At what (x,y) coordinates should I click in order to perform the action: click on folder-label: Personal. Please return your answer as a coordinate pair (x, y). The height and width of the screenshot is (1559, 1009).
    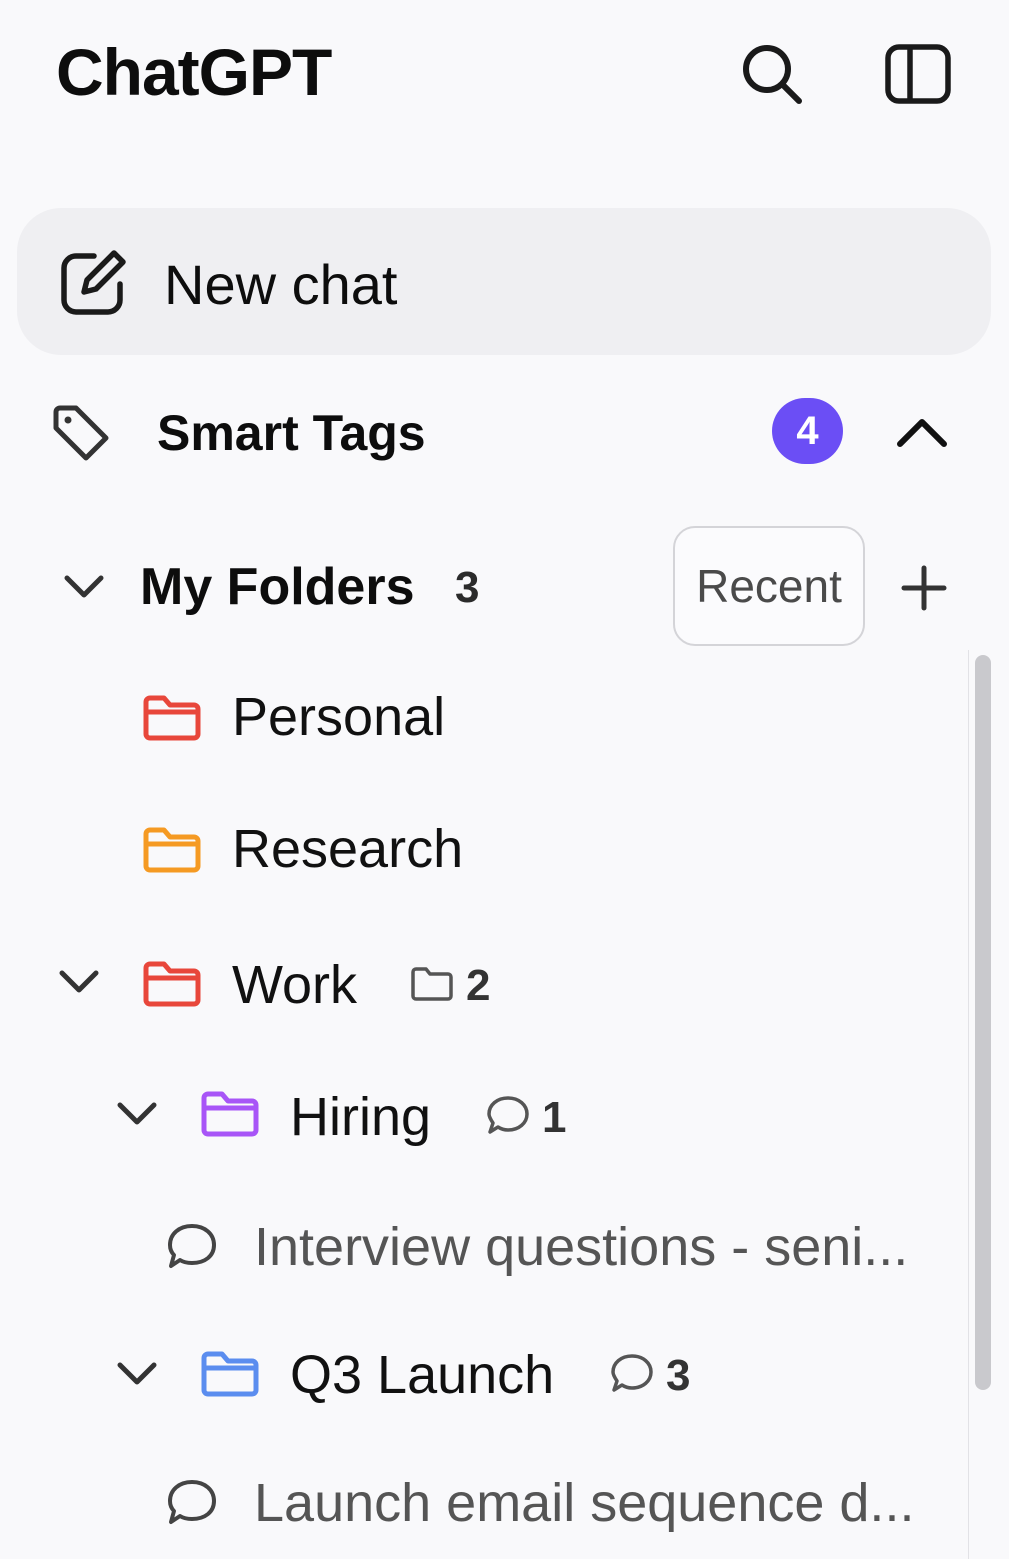
    Looking at the image, I should click on (339, 717).